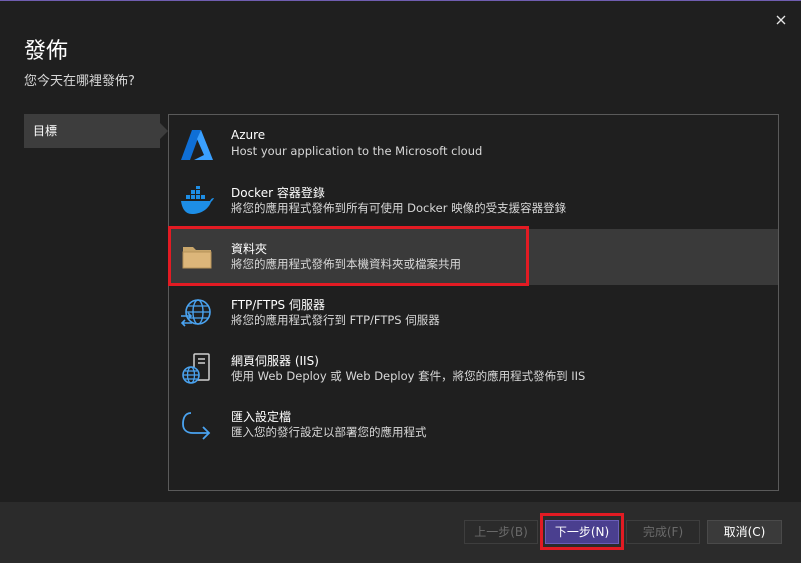  I want to click on target-item-ftp: FTP/FTPS 伺服器 將您的應用程式發行到 FTP/FTPS 伺服器, so click(473, 313).